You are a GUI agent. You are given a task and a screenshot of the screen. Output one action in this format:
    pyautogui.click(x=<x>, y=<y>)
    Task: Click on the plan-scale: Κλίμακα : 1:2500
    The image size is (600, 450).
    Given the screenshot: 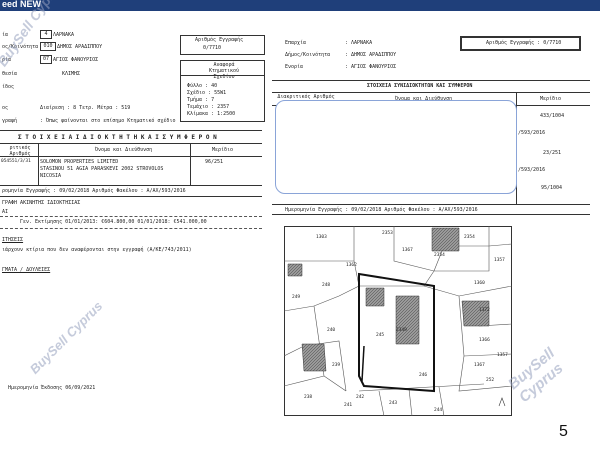 What is the action you would take?
    pyautogui.click(x=211, y=114)
    